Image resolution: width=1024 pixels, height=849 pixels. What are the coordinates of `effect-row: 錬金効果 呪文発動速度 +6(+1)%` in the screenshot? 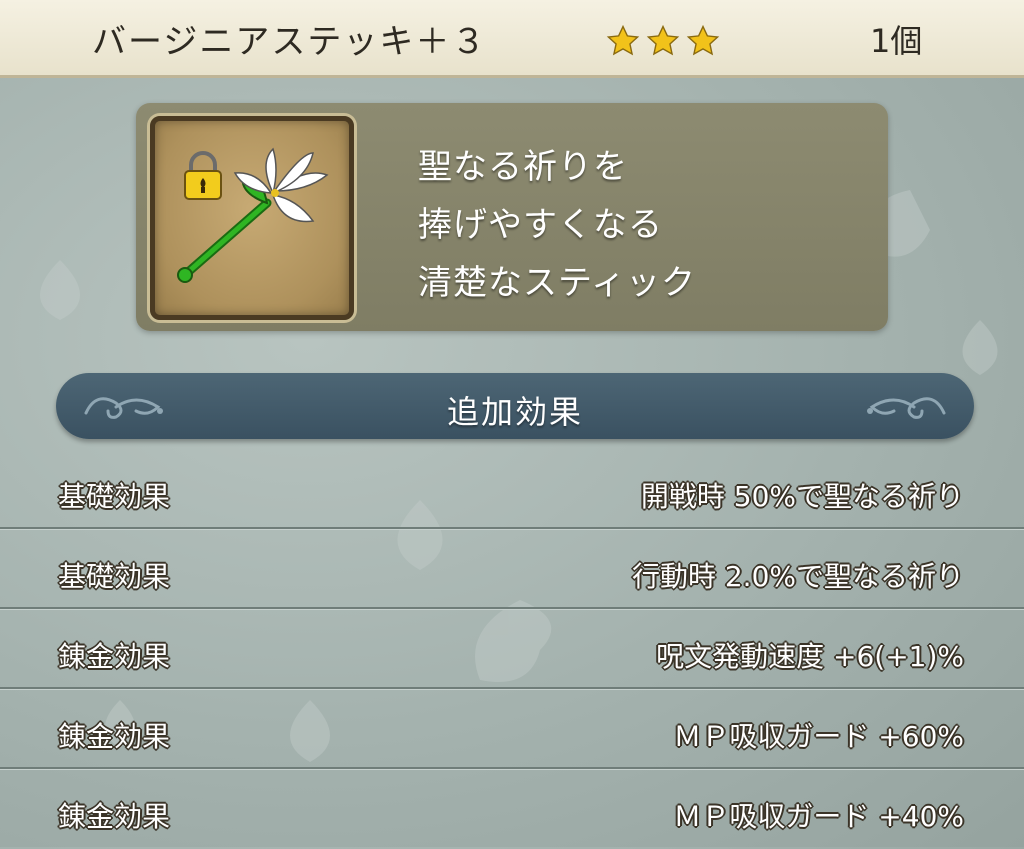 It's located at (512, 649).